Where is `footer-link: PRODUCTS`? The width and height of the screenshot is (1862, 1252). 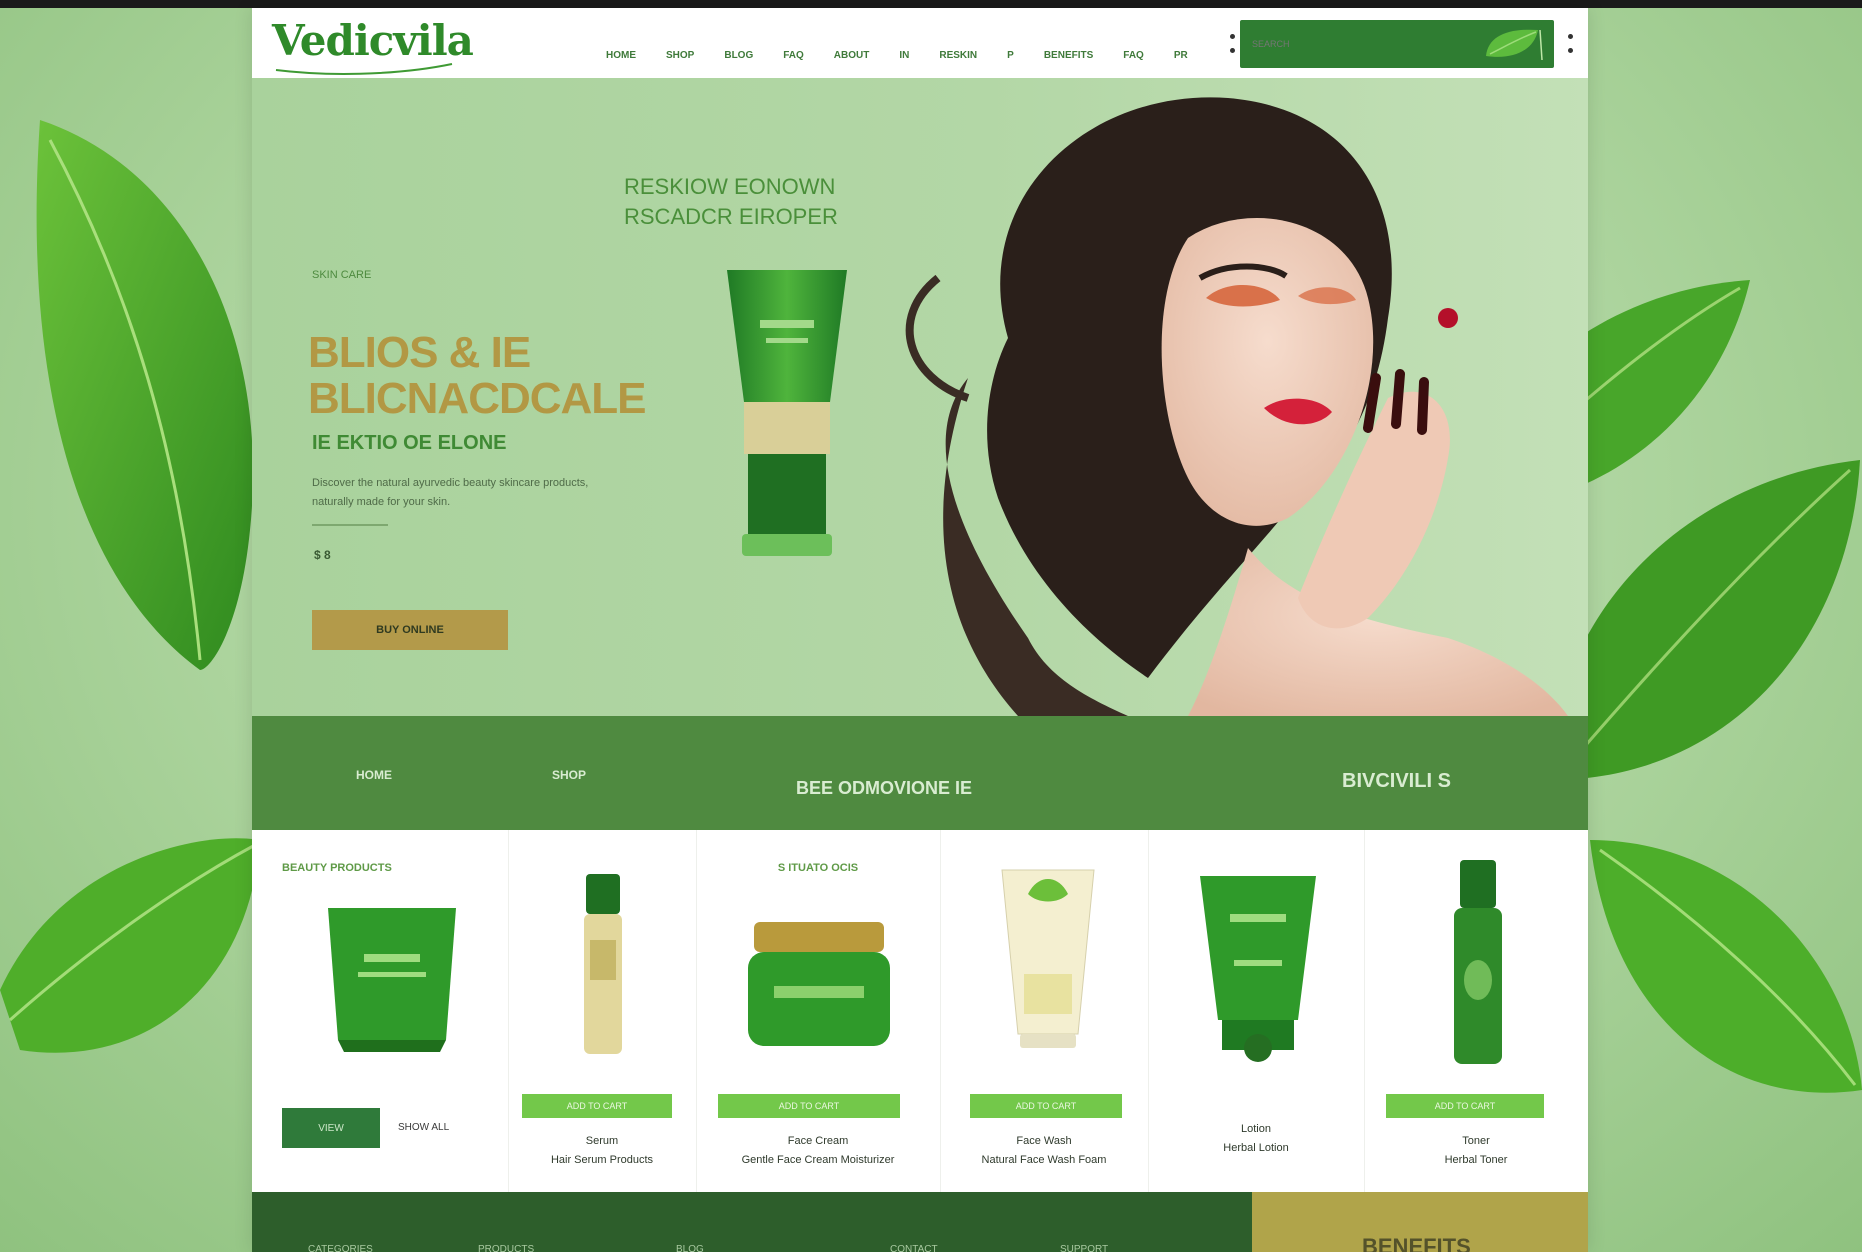 footer-link: PRODUCTS is located at coordinates (506, 1248).